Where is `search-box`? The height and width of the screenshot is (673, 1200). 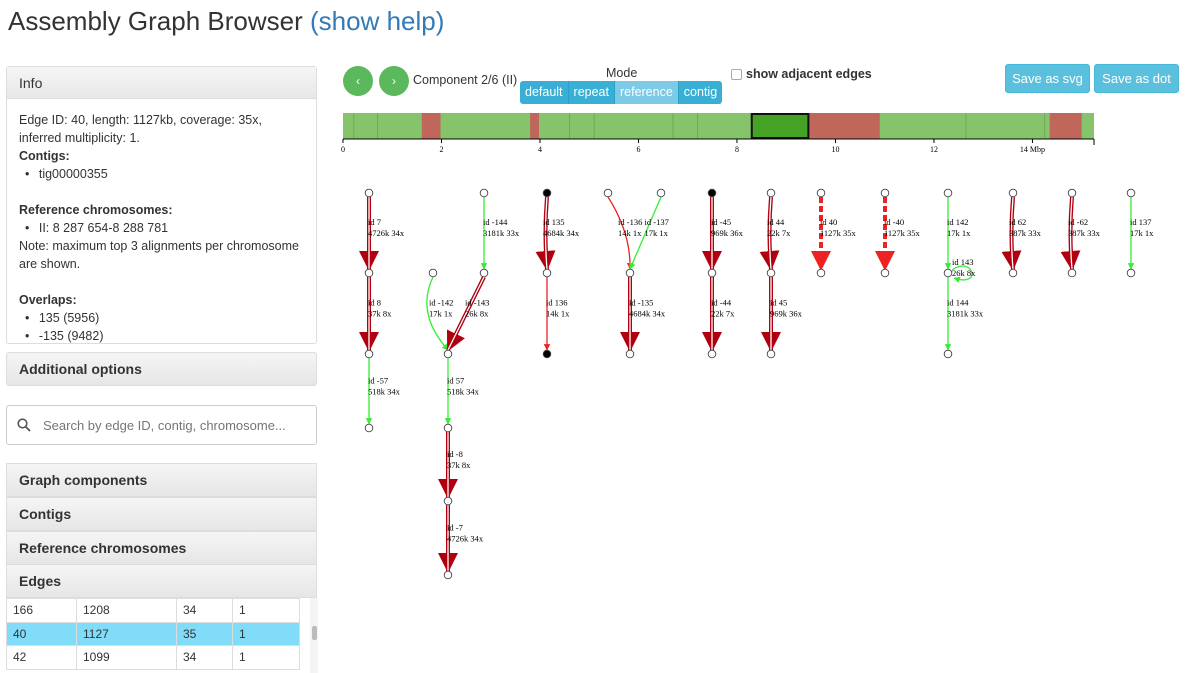 search-box is located at coordinates (161, 425).